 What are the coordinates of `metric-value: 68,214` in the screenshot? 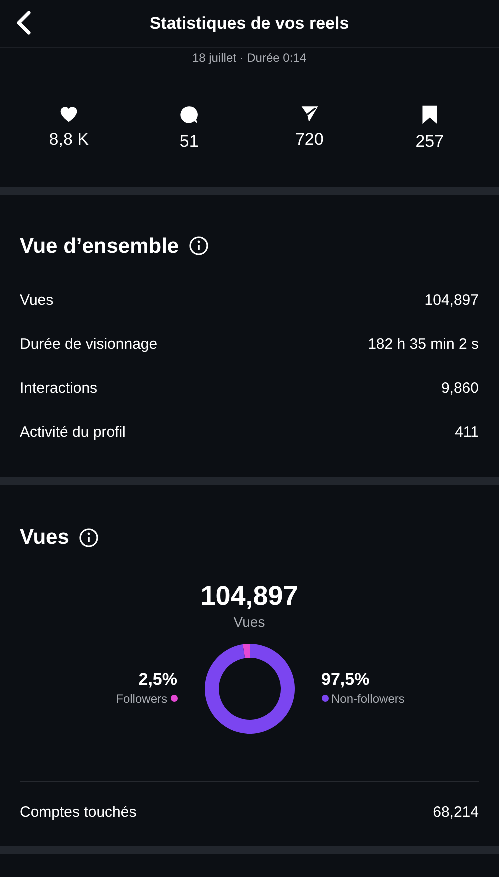 It's located at (456, 813).